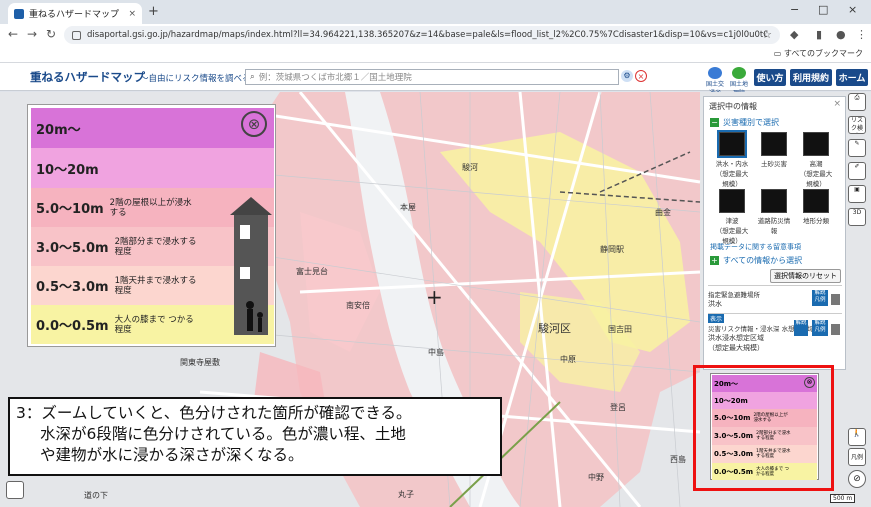  I want to click on hazard-landform: 地形分類, so click(816, 207).